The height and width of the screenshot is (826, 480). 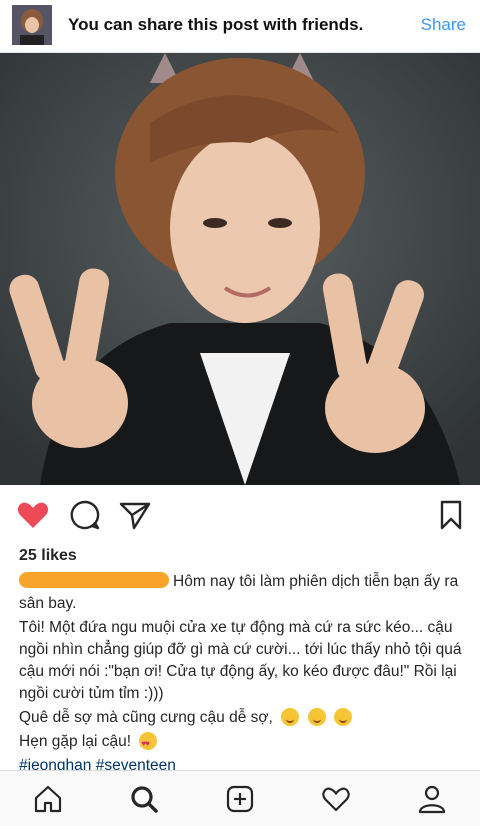 I want to click on username-highlight, so click(x=94, y=580).